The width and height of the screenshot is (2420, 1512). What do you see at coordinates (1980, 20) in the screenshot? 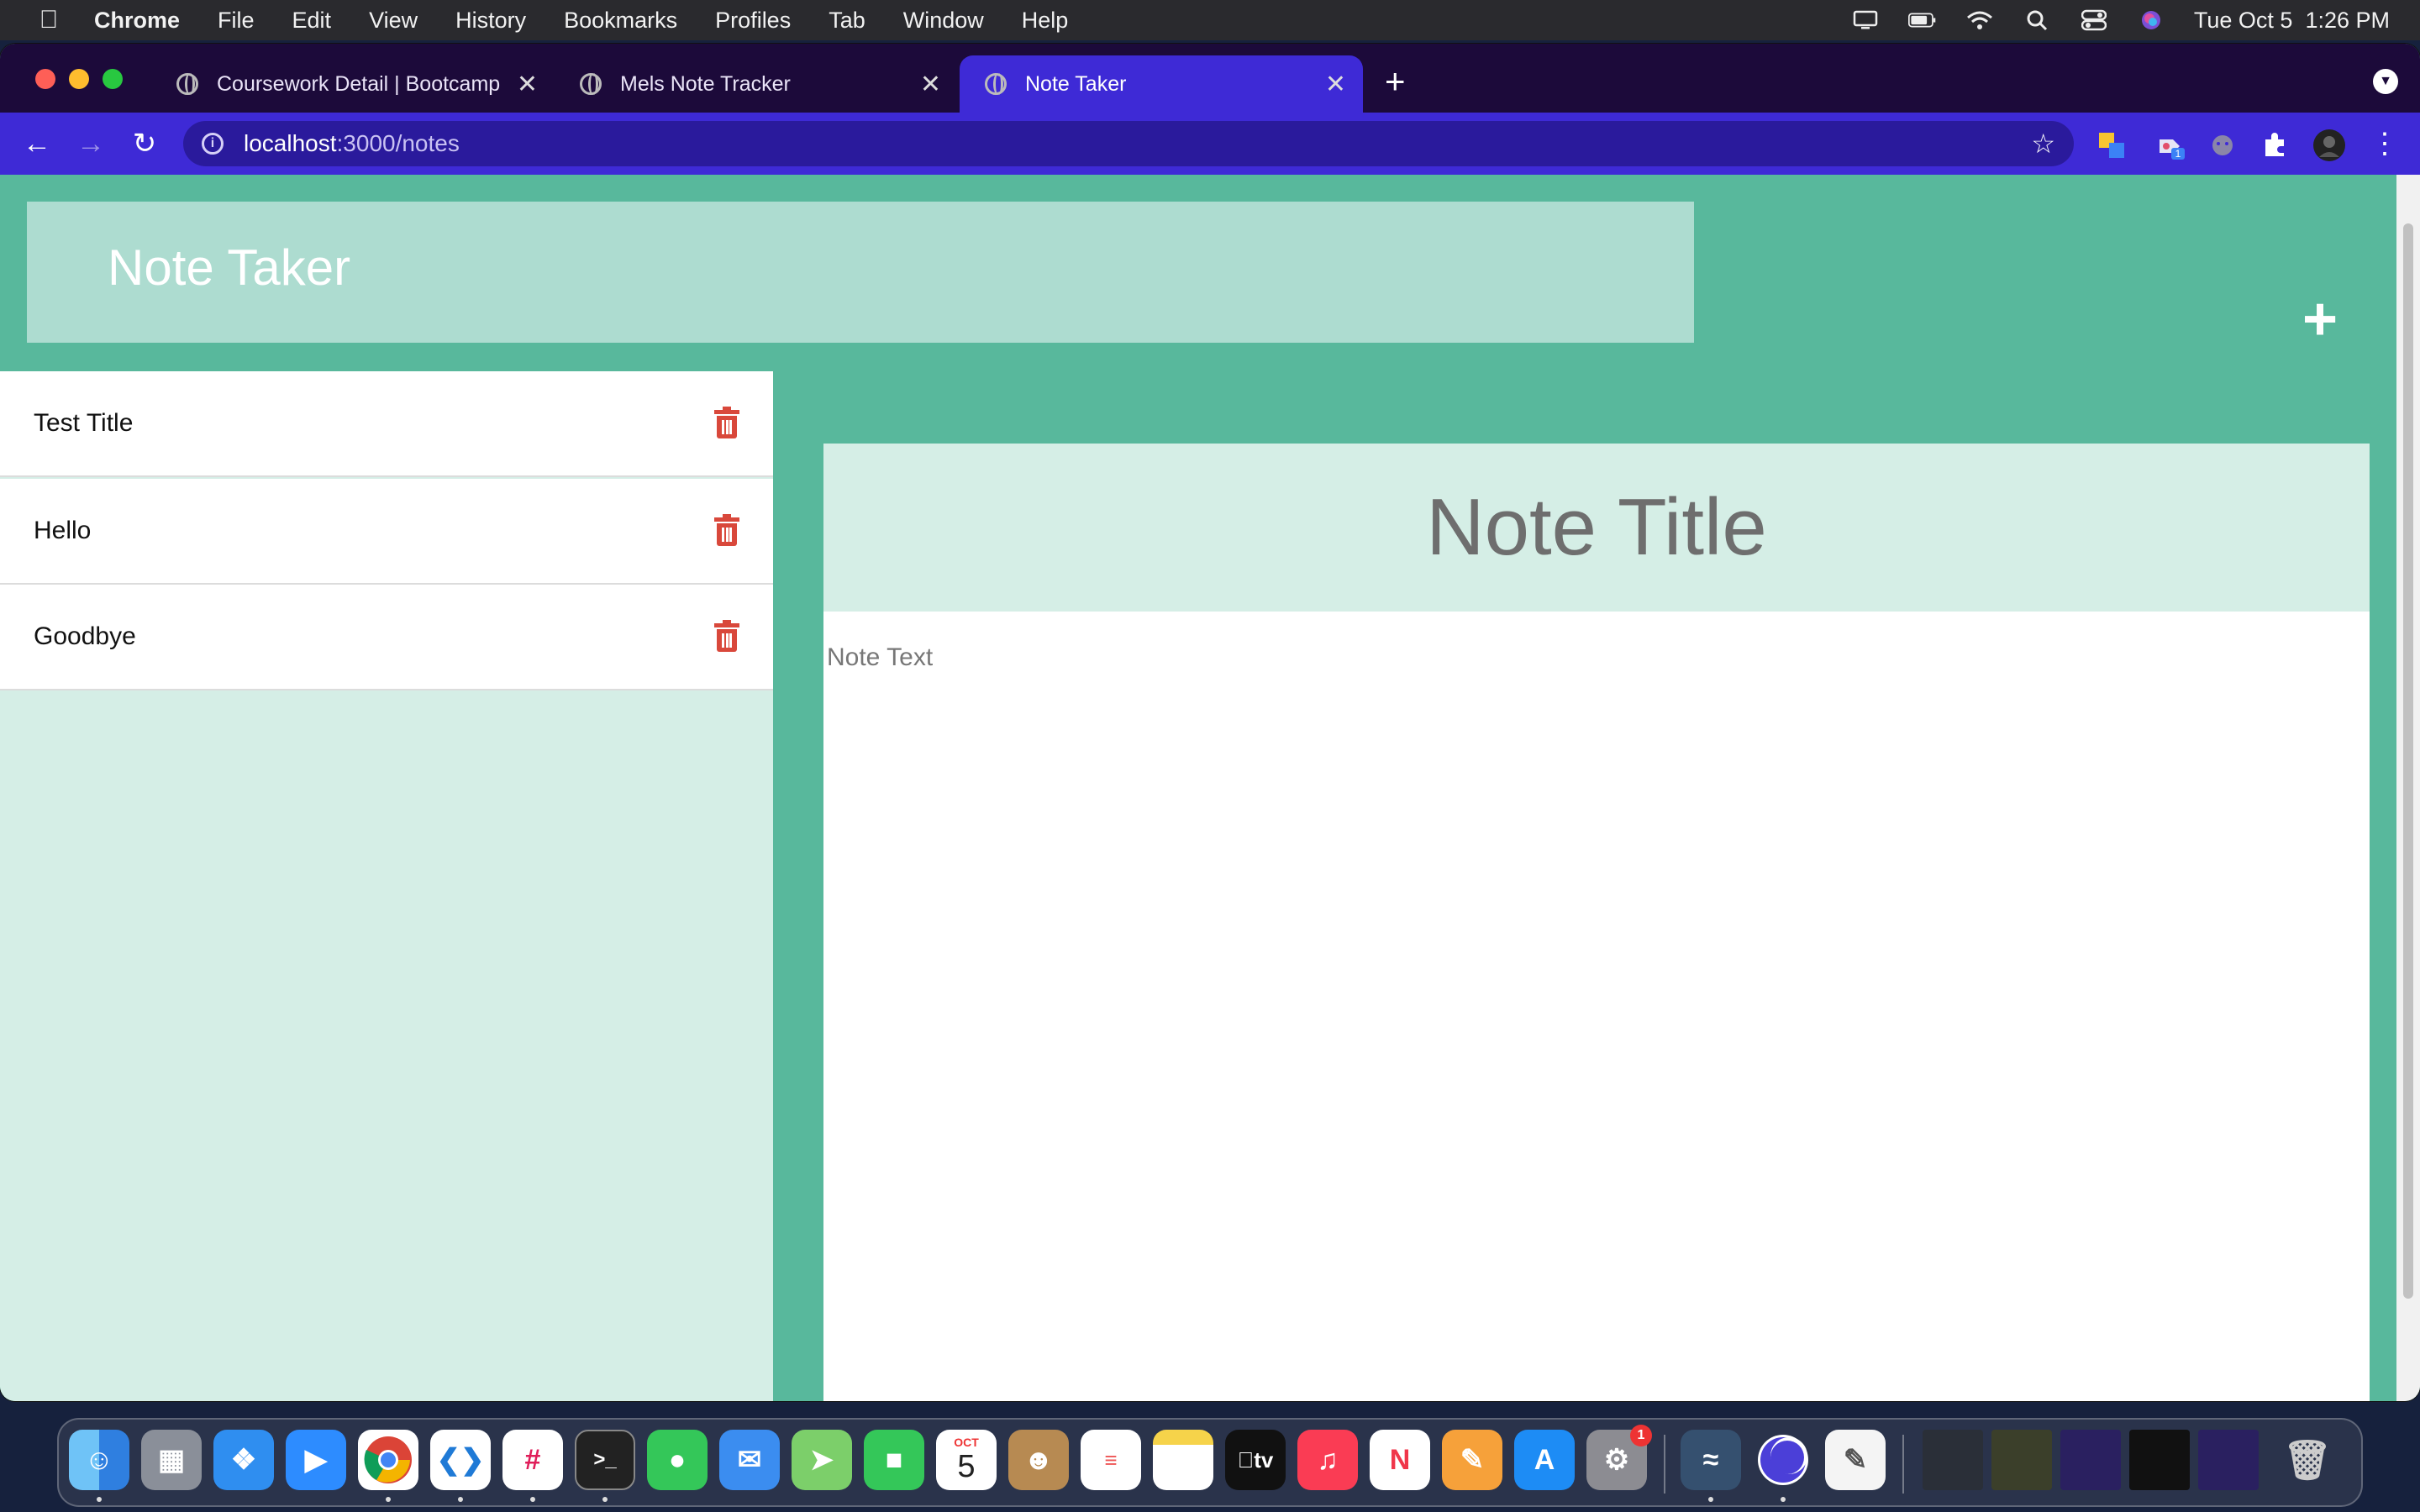
I see `wifi-icon` at bounding box center [1980, 20].